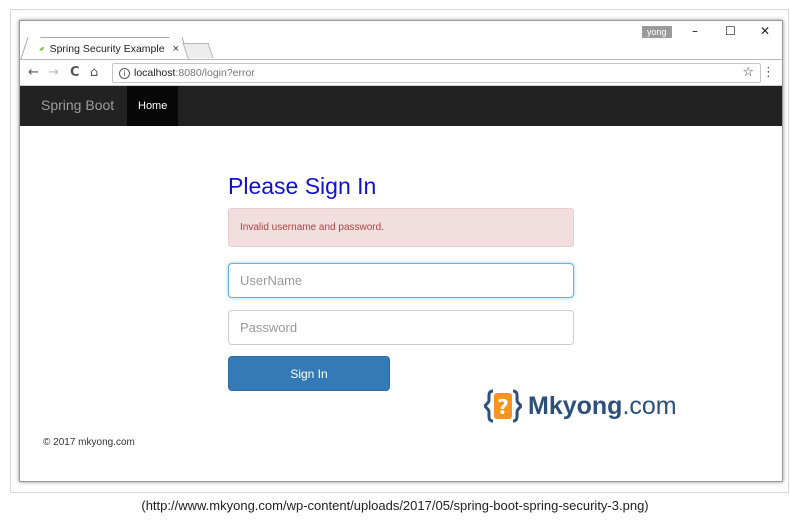 This screenshot has width=790, height=523. Describe the element at coordinates (176, 49) in the screenshot. I see `tab-close-icon: ×` at that location.